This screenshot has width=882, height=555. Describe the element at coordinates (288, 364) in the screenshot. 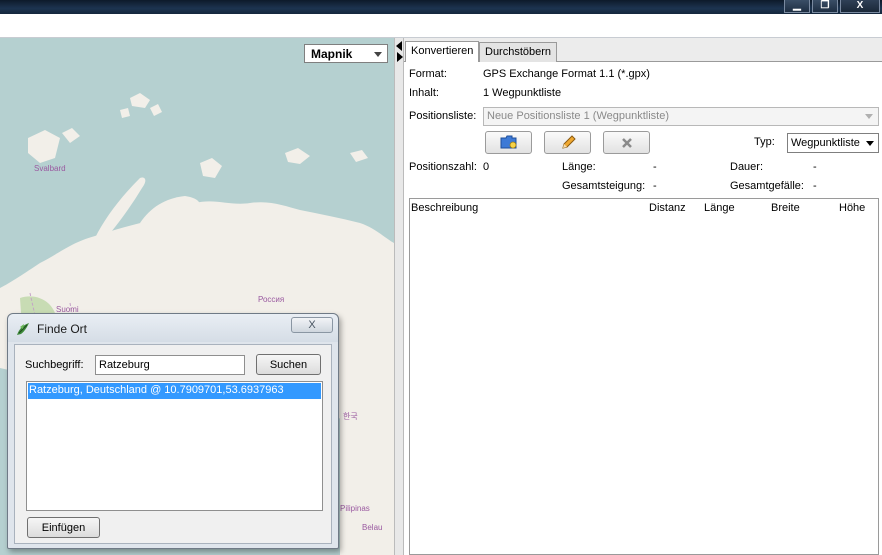

I see `search-button: Suchen` at that location.